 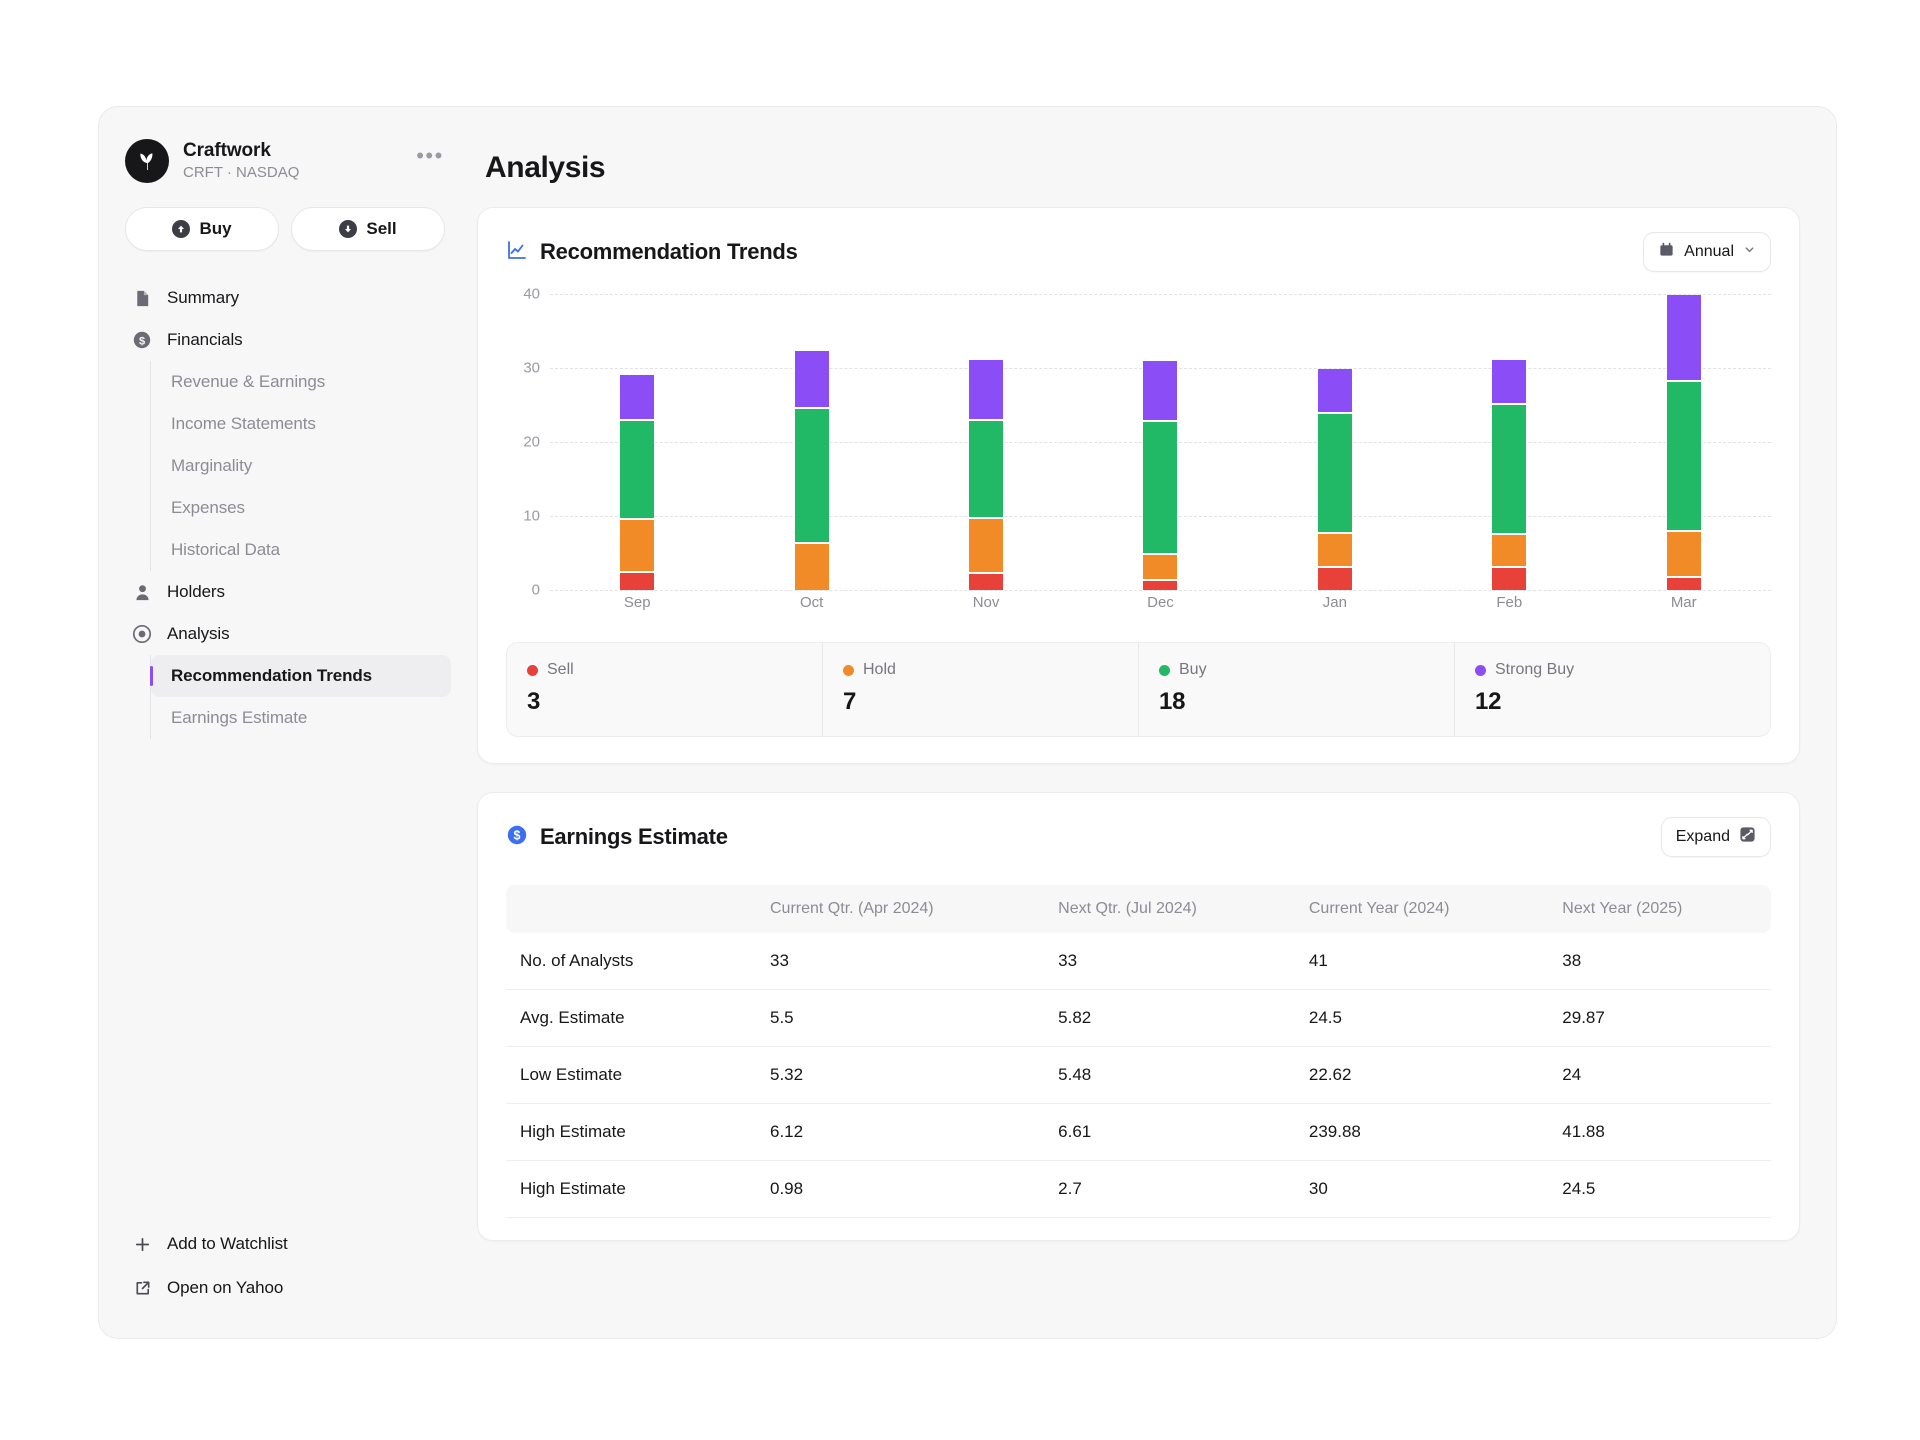 What do you see at coordinates (301, 718) in the screenshot?
I see `sidebar-item-earnings-estimate: Earnings Estimate` at bounding box center [301, 718].